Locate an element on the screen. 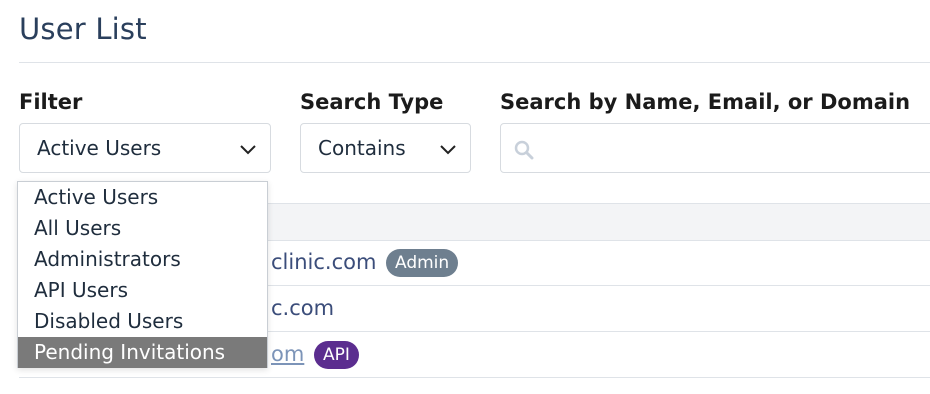  search-label: Search by Name, Email, or Domain is located at coordinates (705, 102).